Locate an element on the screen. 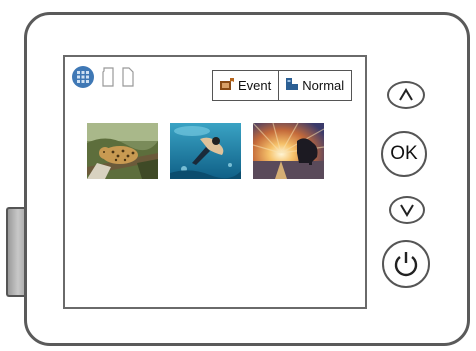 The height and width of the screenshot is (351, 476). chevron-up-icon is located at coordinates (406, 95).